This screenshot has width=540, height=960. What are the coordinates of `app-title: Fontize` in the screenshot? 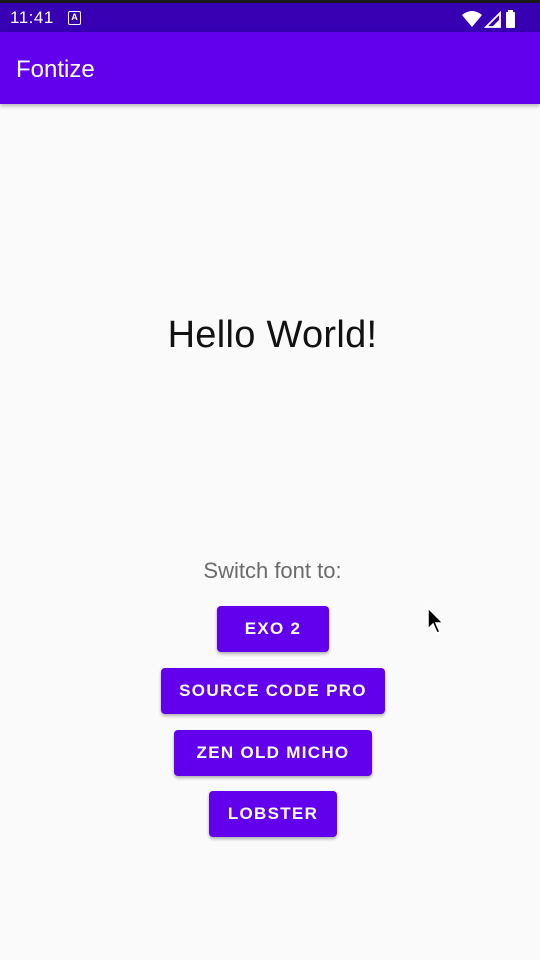 It's located at (55, 69).